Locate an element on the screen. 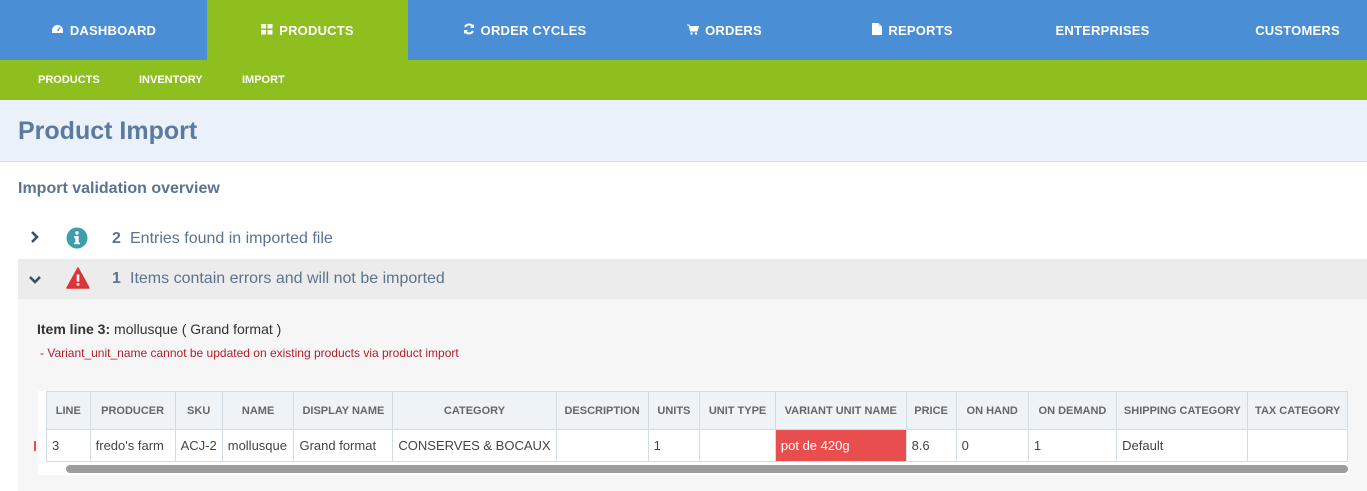 The image size is (1367, 491). tab-label: PRODUCTS is located at coordinates (316, 30).